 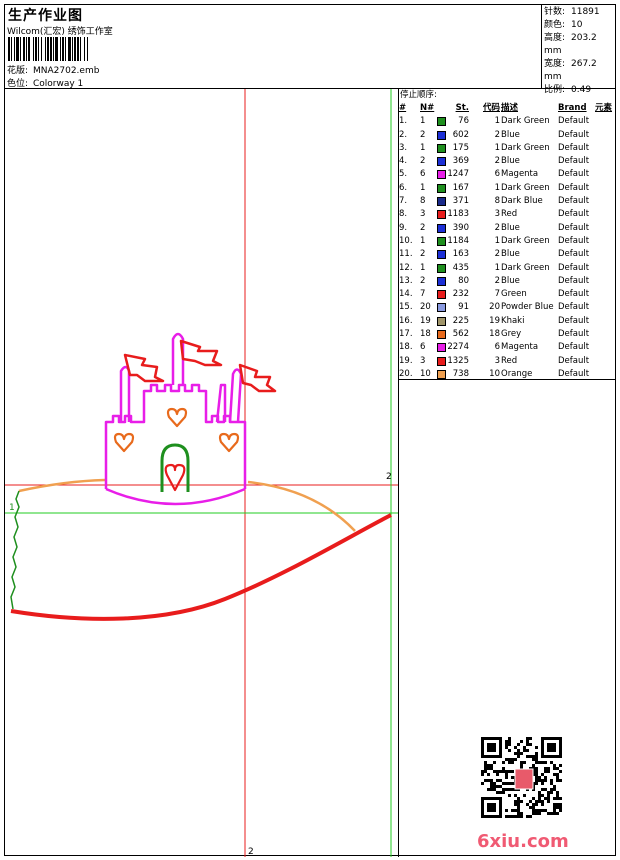 I want to click on heart-left-orange, so click(x=124, y=442).